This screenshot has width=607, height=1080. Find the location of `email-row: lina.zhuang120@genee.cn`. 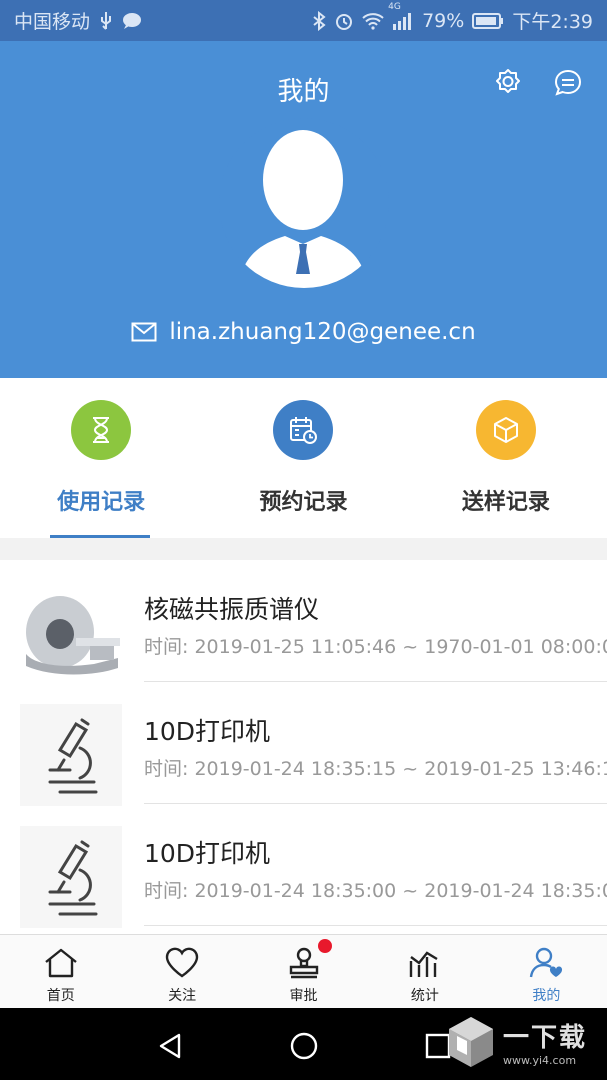

email-row: lina.zhuang120@genee.cn is located at coordinates (303, 332).